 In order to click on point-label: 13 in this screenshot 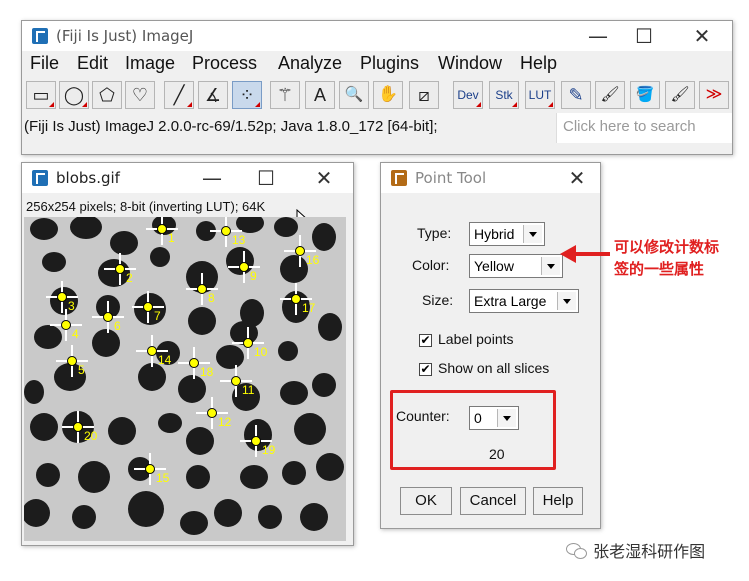, I will do `click(239, 240)`.